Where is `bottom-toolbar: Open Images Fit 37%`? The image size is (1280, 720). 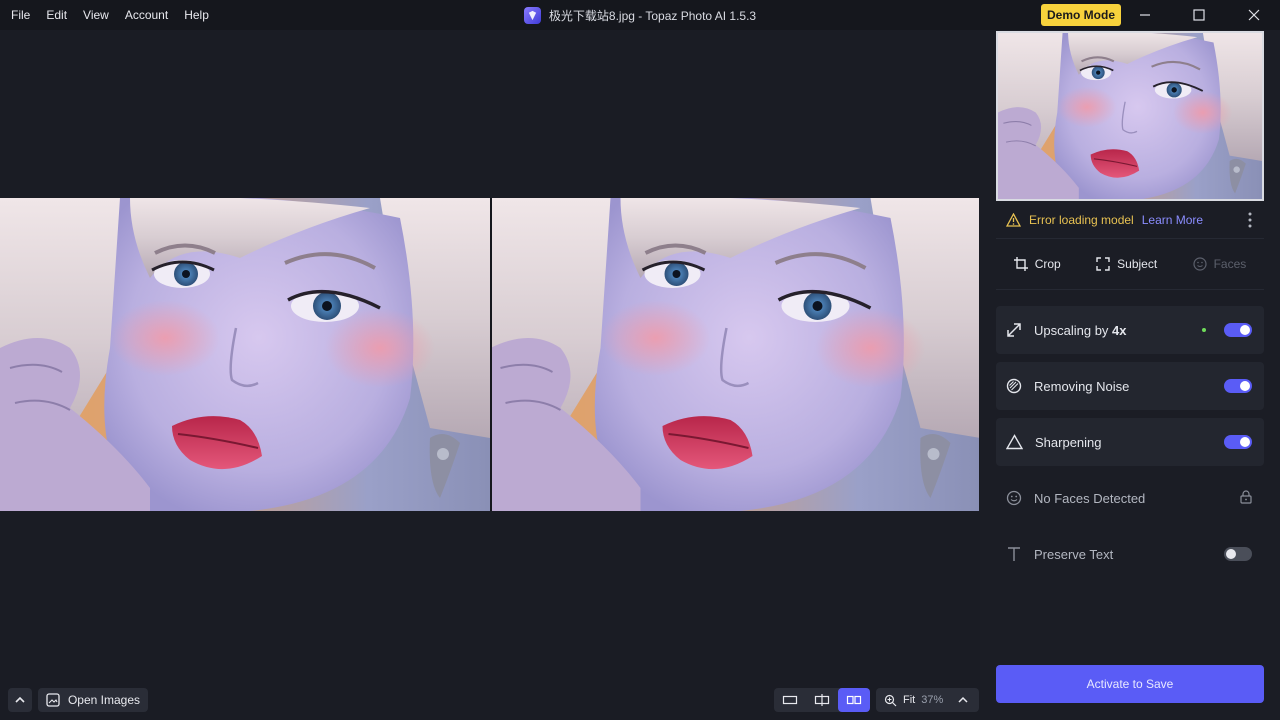
bottom-toolbar: Open Images Fit 37% is located at coordinates (489, 700).